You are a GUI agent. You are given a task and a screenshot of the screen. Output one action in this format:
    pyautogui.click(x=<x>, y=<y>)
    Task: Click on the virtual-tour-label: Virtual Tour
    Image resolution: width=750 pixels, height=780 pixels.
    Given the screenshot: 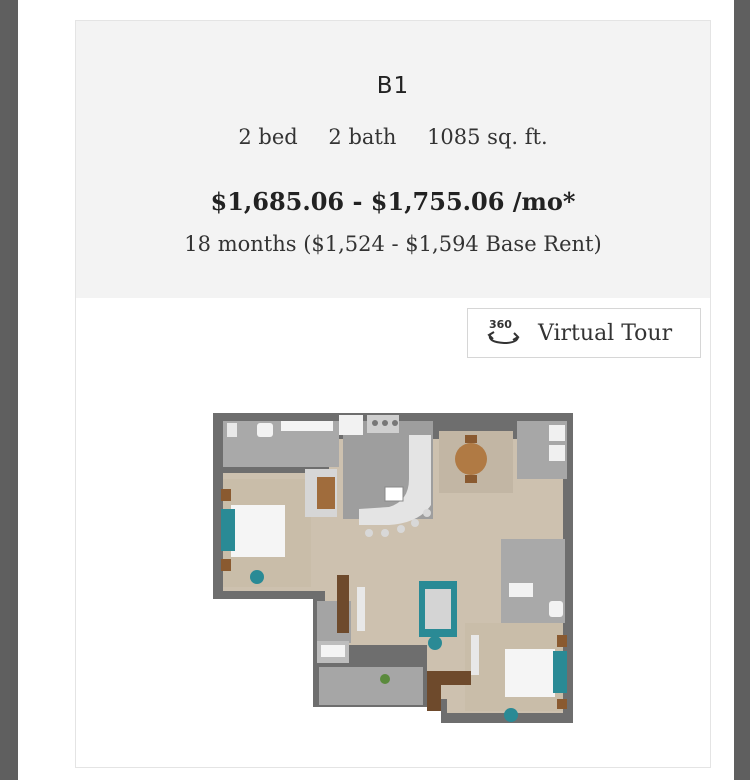 What is the action you would take?
    pyautogui.click(x=605, y=333)
    